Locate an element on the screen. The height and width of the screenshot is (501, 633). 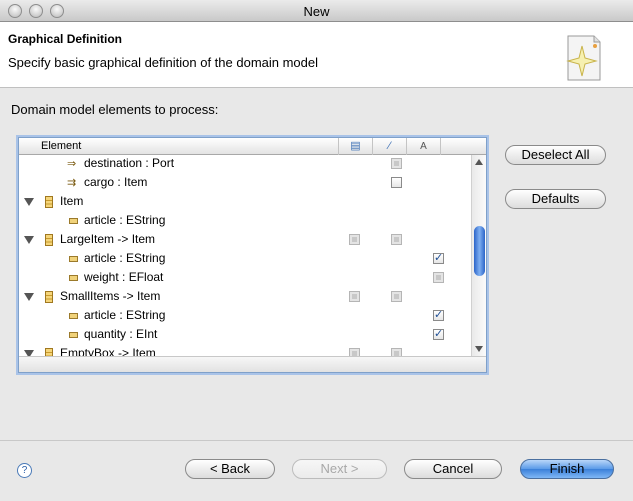
scroll-up-arrow-icon is located at coordinates (479, 162).